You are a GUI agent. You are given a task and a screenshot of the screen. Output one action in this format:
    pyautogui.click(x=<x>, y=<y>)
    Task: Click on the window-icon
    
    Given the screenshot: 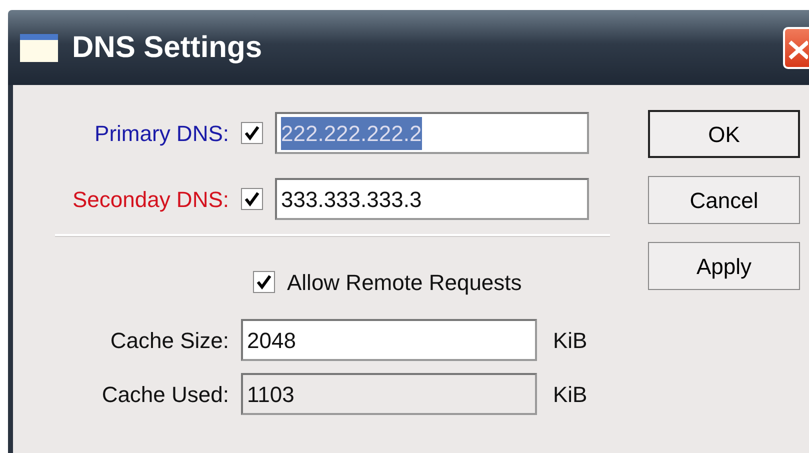 What is the action you would take?
    pyautogui.click(x=39, y=48)
    